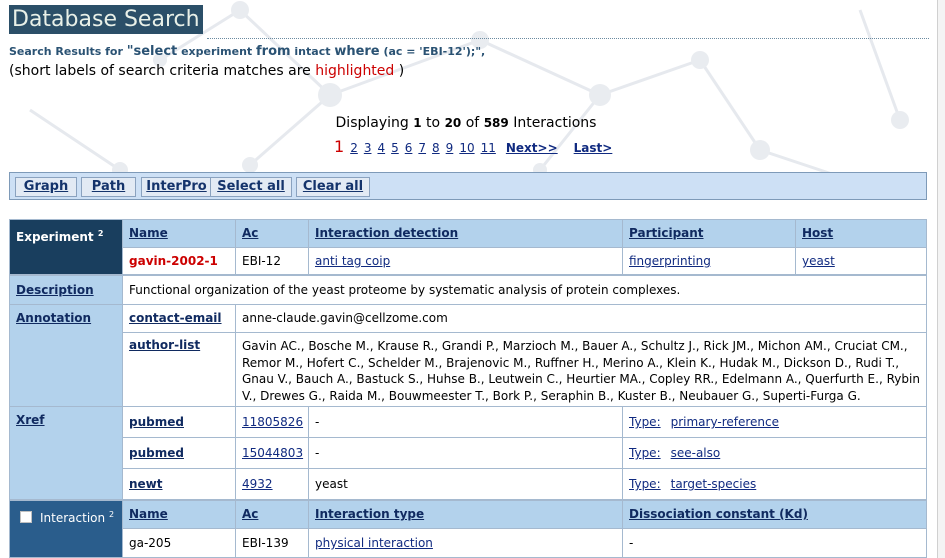 The width and height of the screenshot is (945, 558). I want to click on title-divider, so click(568, 38).